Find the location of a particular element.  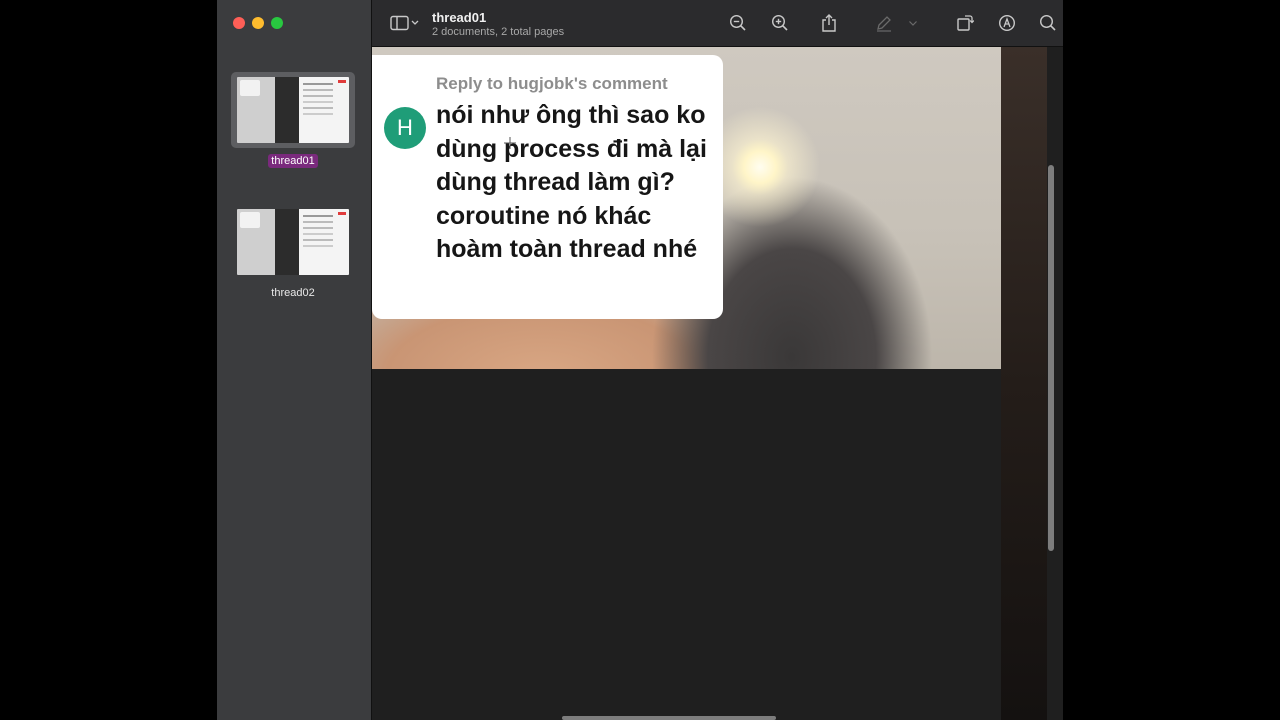

markup-button is located at coordinates (884, 23).